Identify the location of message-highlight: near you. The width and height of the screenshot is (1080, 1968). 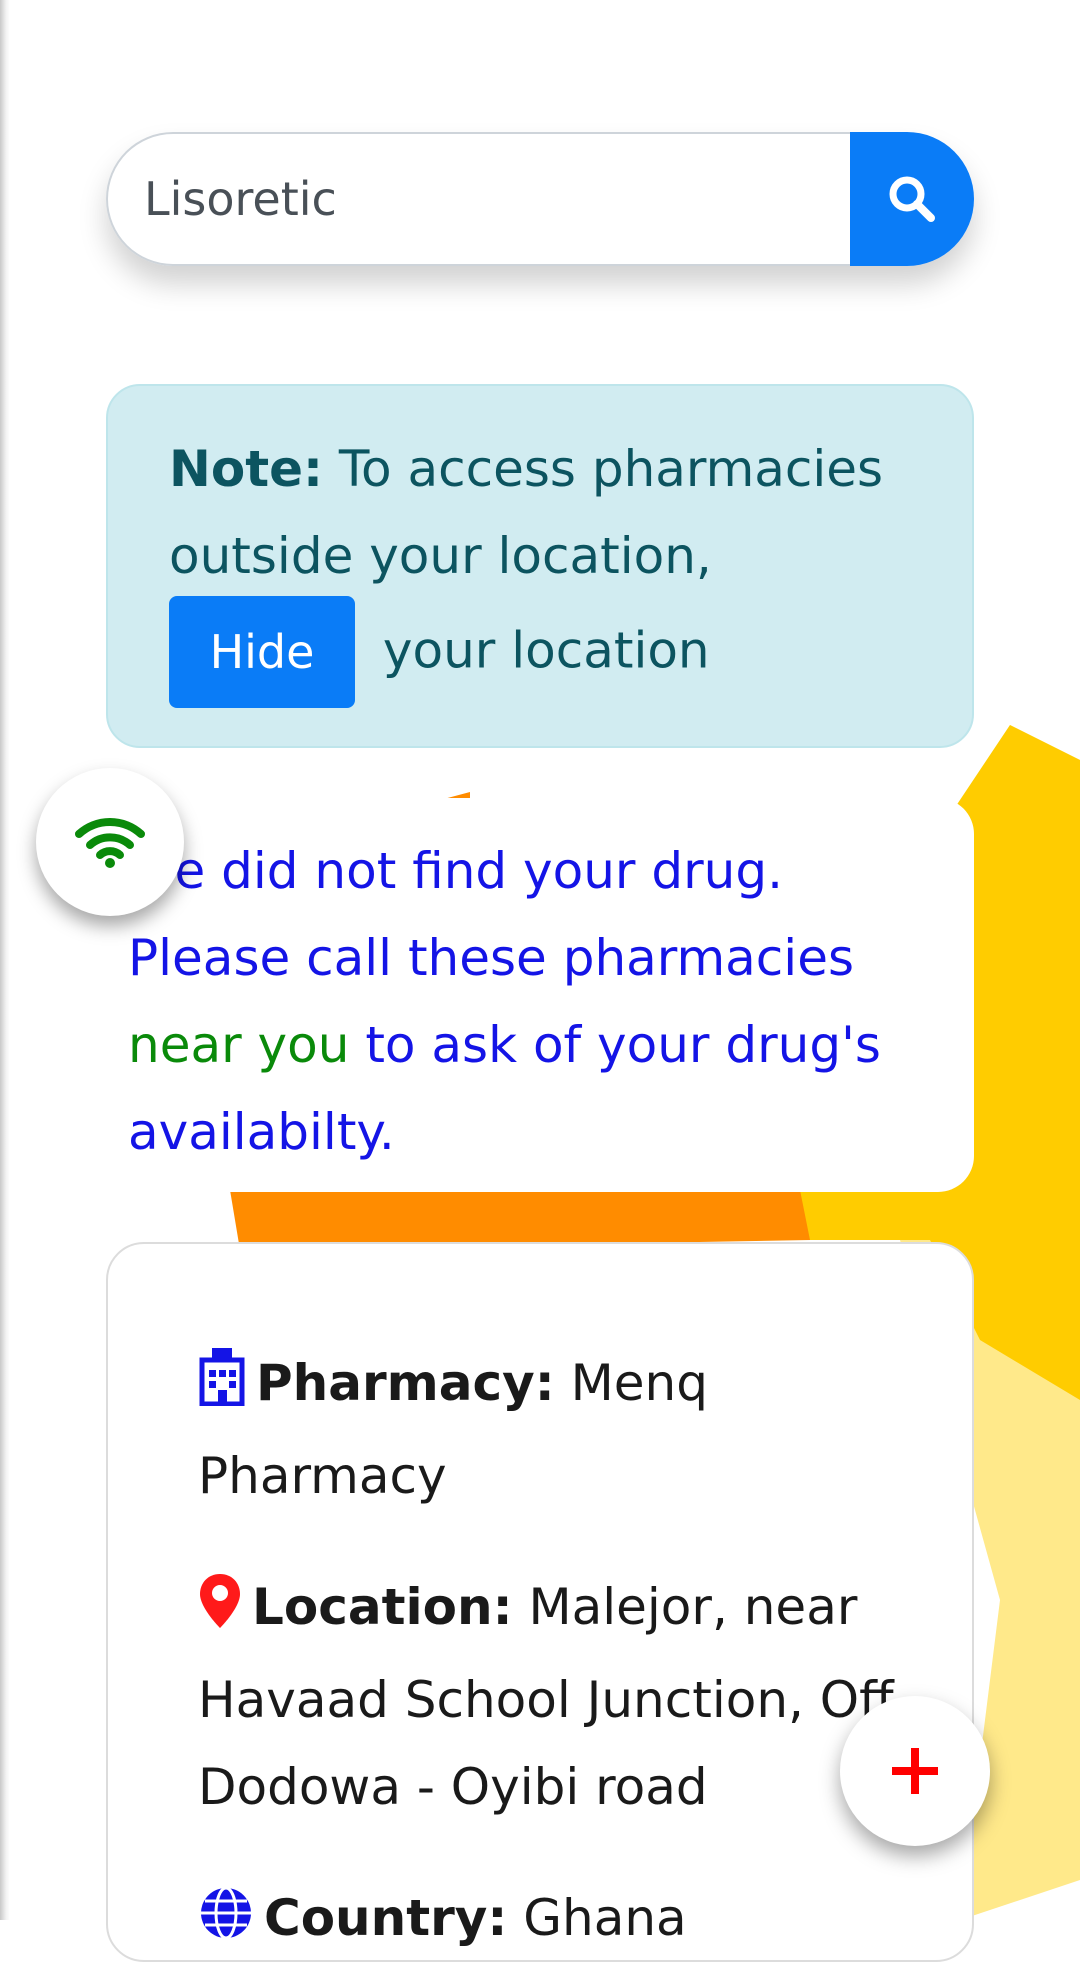
(239, 1045).